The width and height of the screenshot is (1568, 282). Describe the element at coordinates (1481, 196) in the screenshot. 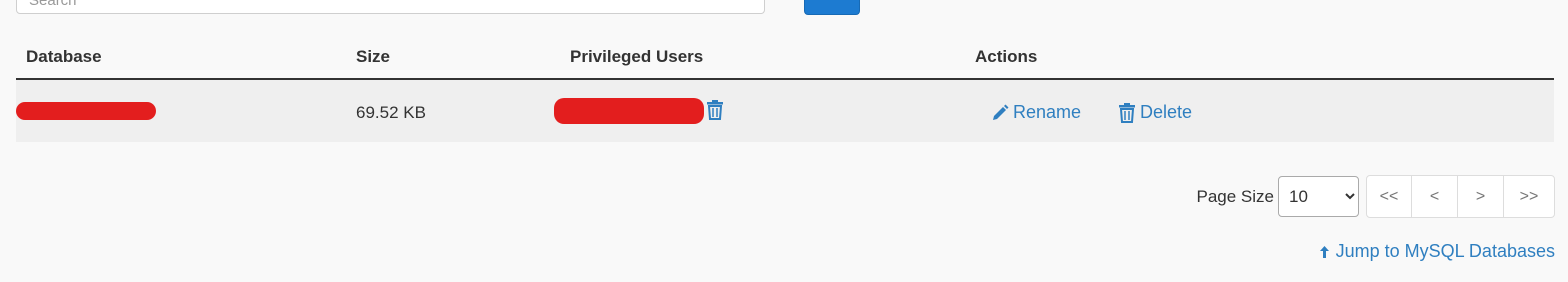

I see `next-page-button: >` at that location.